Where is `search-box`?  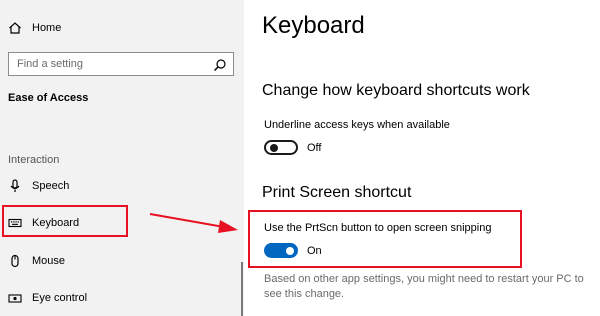
search-box is located at coordinates (121, 64).